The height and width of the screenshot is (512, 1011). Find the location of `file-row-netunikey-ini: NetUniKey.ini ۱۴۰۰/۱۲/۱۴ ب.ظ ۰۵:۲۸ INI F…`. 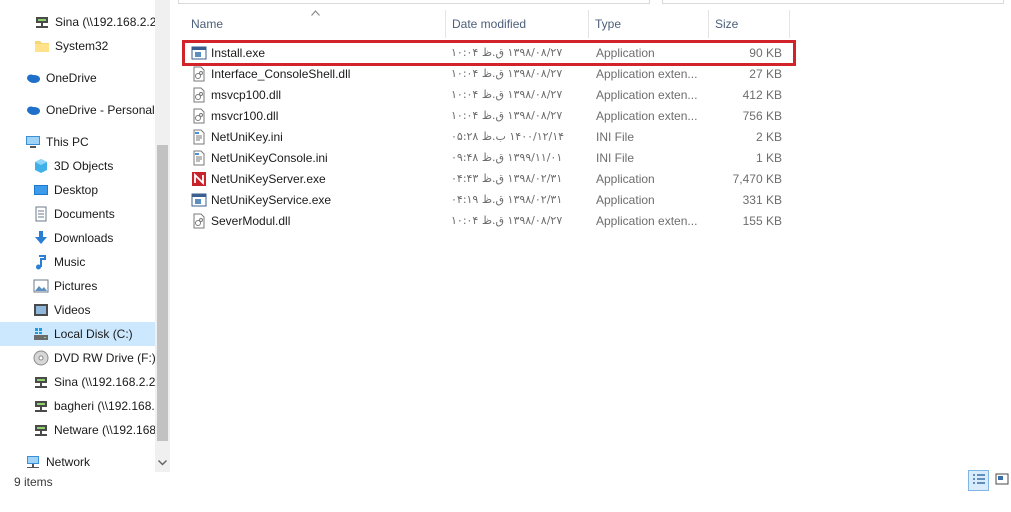

file-row-netunikey-ini: NetUniKey.ini ۱۴۰۰/۱۲/۱۴ ب.ظ ۰۵:۲۸ INI F… is located at coordinates (486, 136).